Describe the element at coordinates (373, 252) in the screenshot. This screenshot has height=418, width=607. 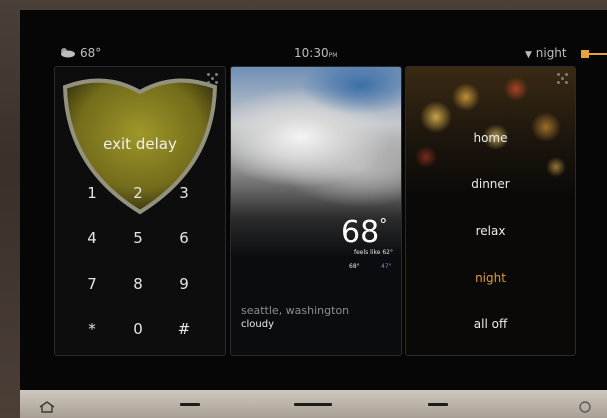
I see `feels-like-text: feels like 62°` at that location.